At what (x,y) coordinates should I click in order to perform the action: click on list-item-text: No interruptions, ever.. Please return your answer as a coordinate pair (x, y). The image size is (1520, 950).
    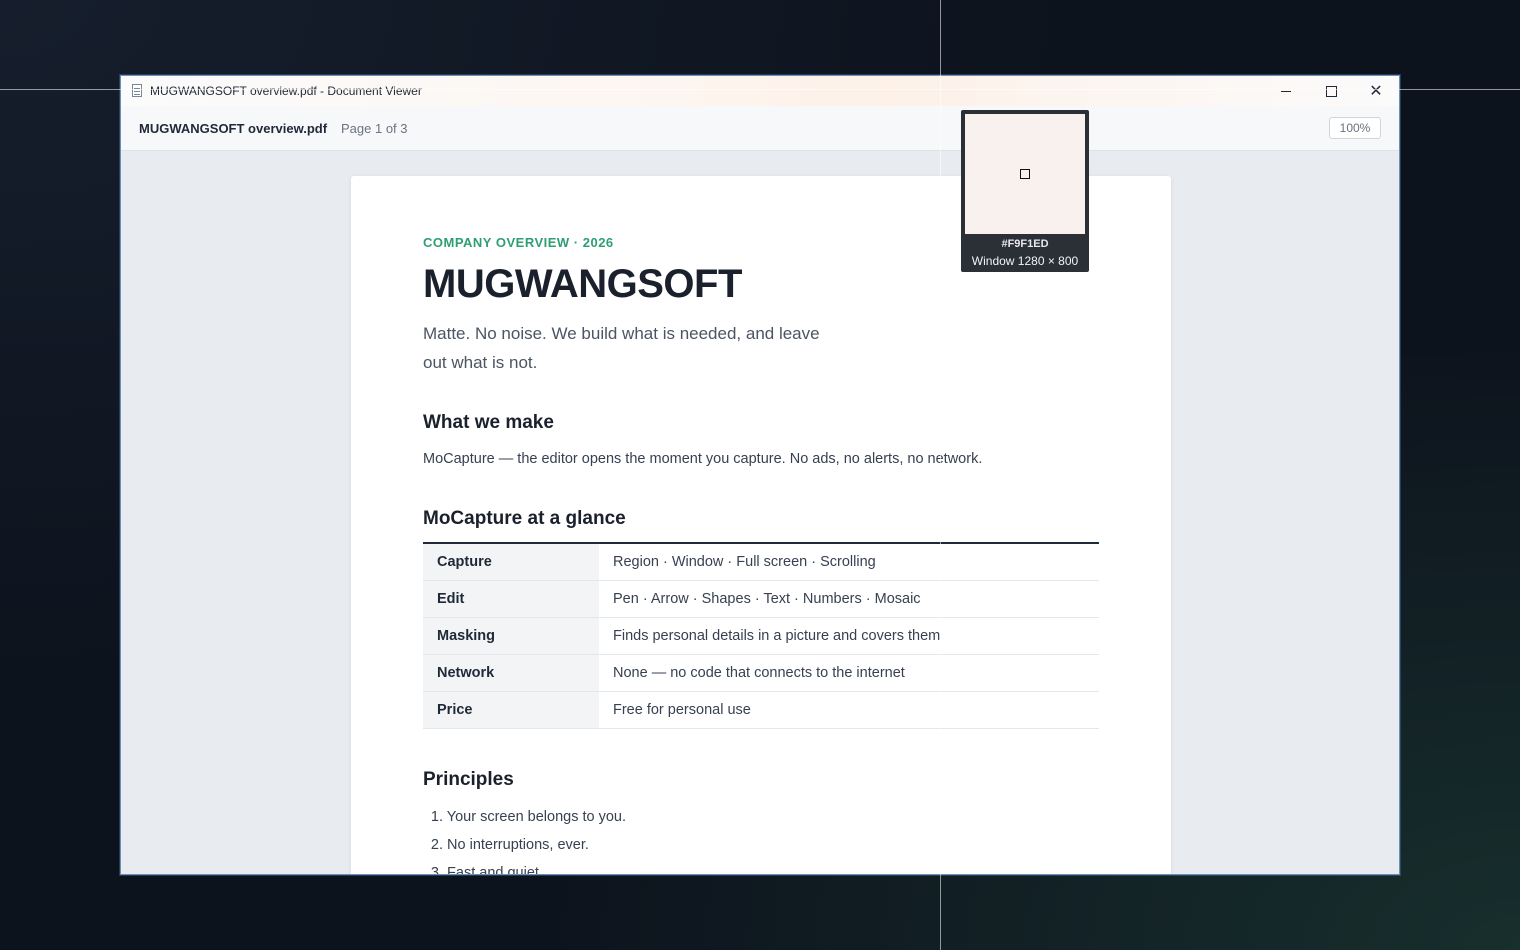
    Looking at the image, I should click on (518, 845).